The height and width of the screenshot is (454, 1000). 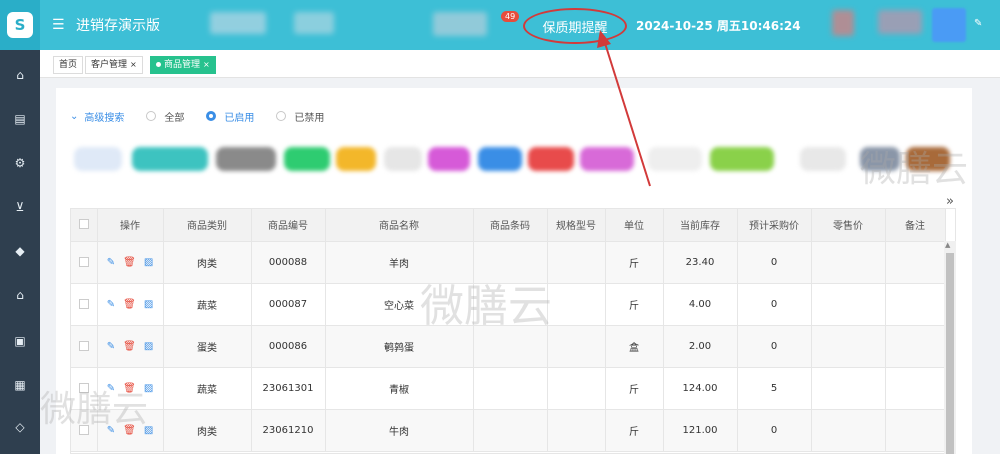 I want to click on inbox-icon: ▤, so click(x=20, y=119).